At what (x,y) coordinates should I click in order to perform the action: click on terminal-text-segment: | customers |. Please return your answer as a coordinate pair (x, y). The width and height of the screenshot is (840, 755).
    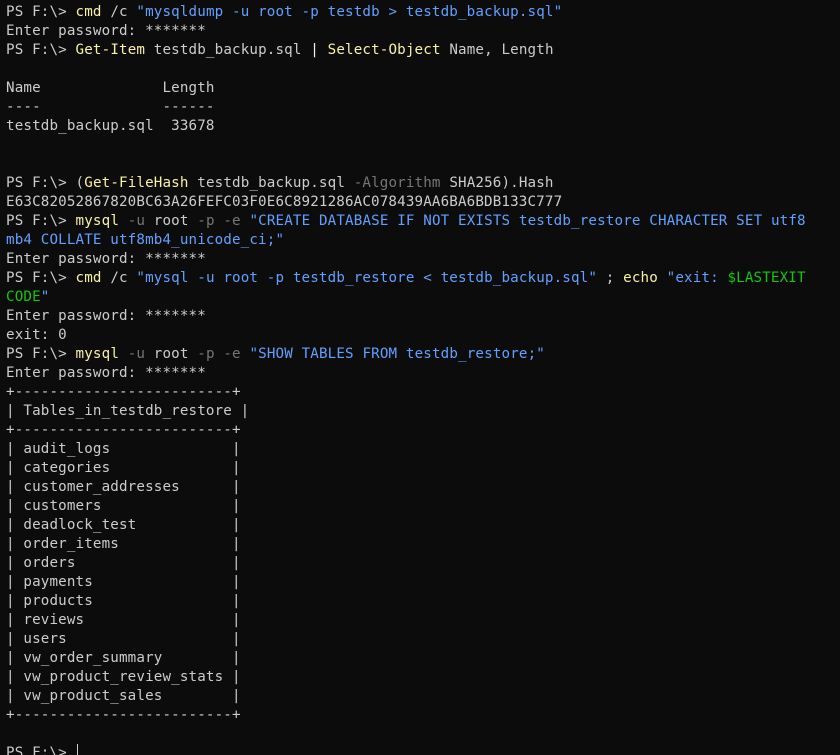
    Looking at the image, I should click on (123, 506).